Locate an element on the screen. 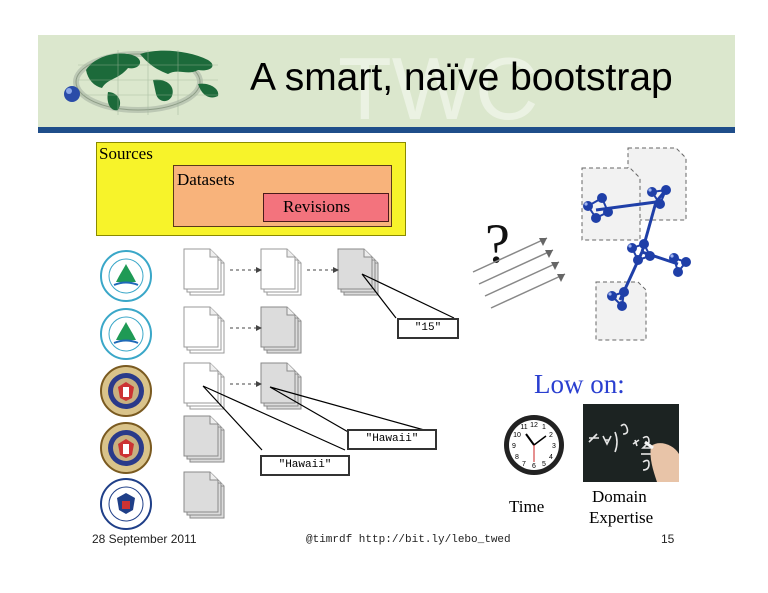  footer-date: 28 September 2011 is located at coordinates (144, 539).